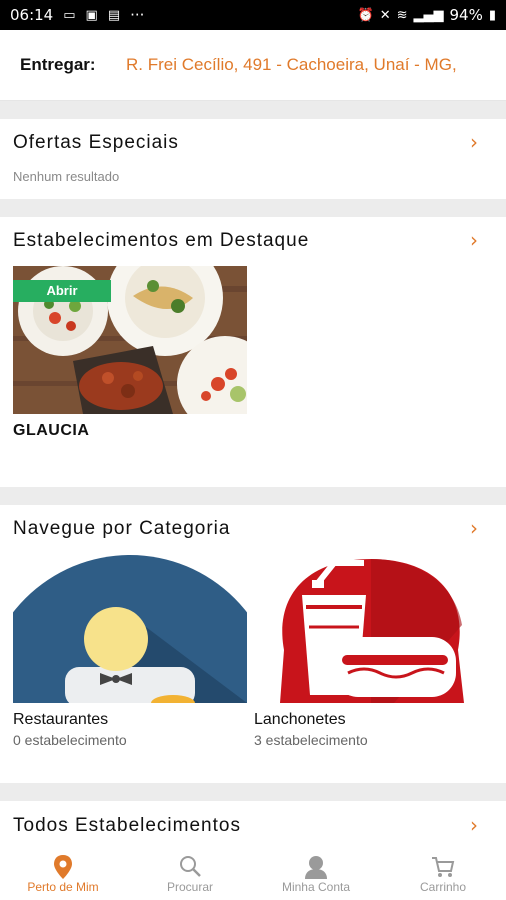 Image resolution: width=506 pixels, height=900 pixels. I want to click on nav-search: Procurar, so click(190, 873).